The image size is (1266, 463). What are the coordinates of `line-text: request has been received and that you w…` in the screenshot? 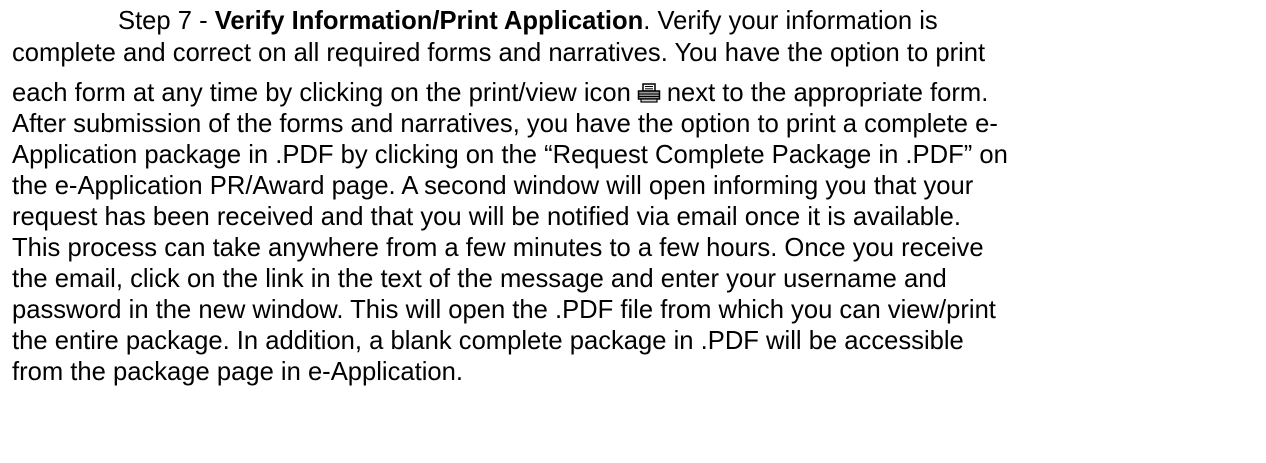 It's located at (486, 217).